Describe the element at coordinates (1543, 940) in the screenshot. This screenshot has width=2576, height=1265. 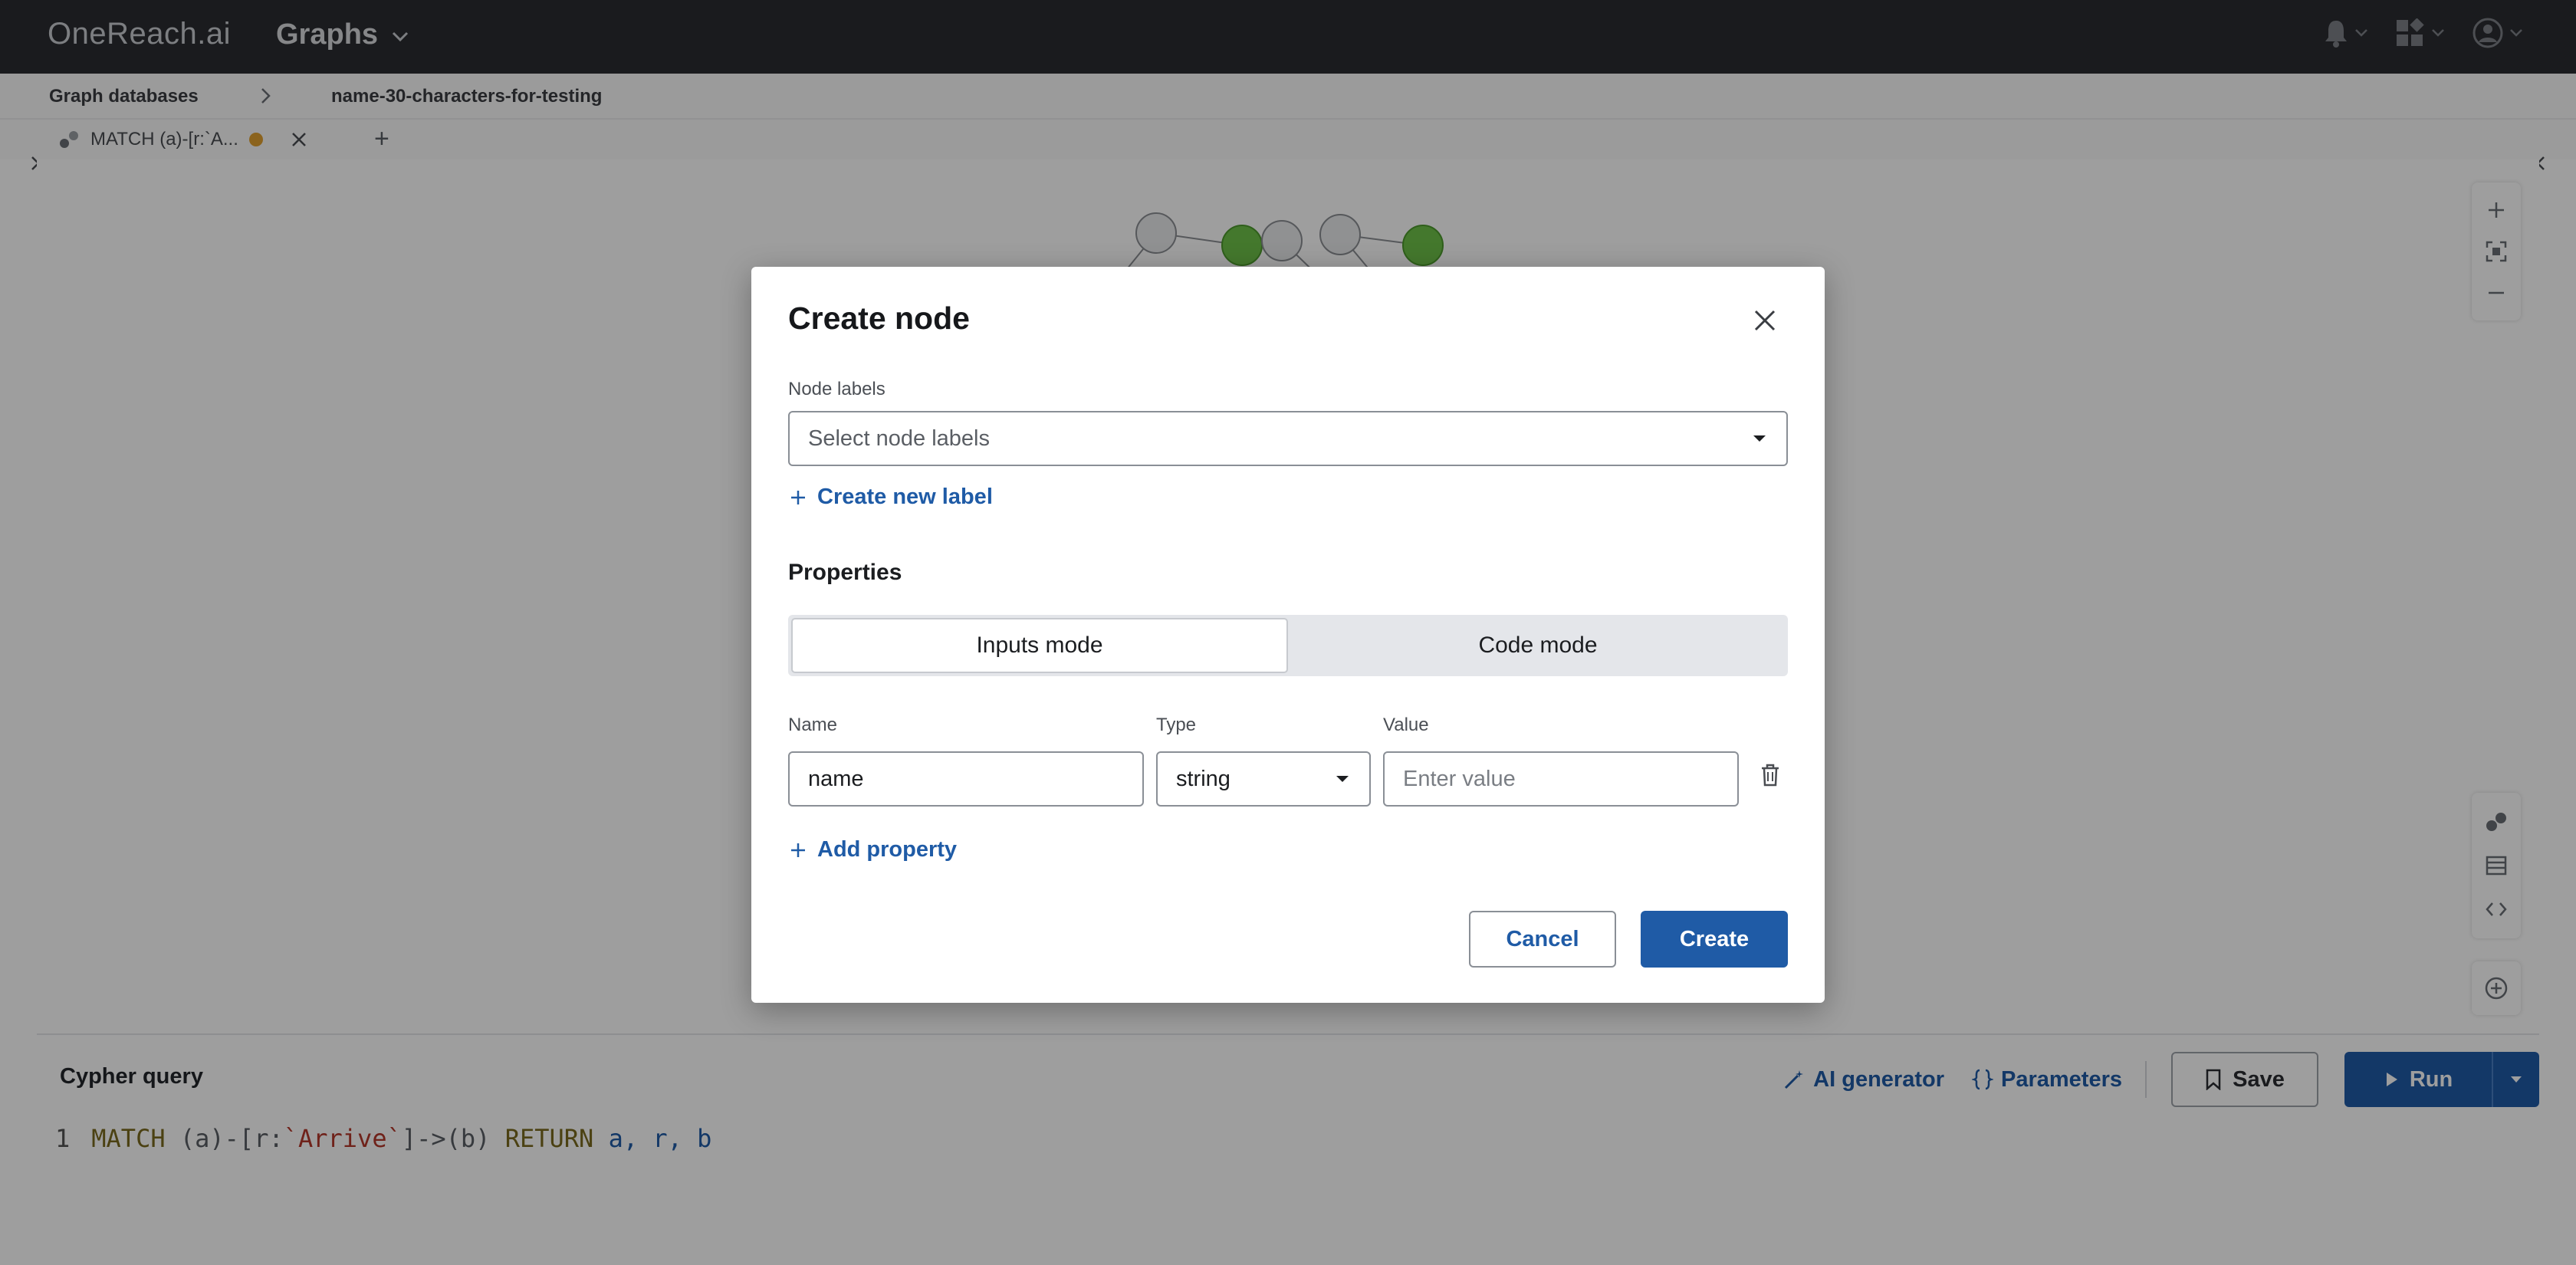
I see `cancel-button: Cancel` at that location.